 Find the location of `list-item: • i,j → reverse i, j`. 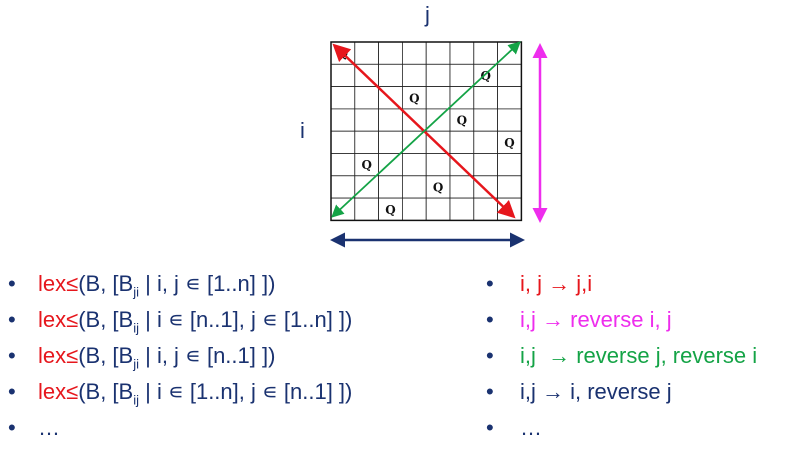

list-item: • i,j → reverse i, j is located at coordinates (621, 320).